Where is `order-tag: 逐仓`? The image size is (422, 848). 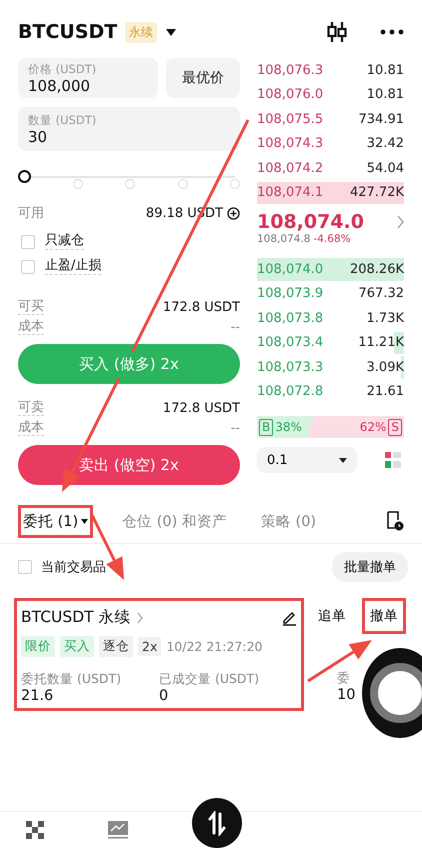
order-tag: 逐仓 is located at coordinates (116, 646).